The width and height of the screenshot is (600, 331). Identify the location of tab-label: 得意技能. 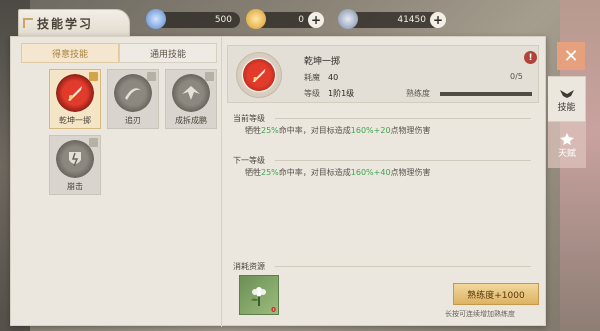
(69, 54).